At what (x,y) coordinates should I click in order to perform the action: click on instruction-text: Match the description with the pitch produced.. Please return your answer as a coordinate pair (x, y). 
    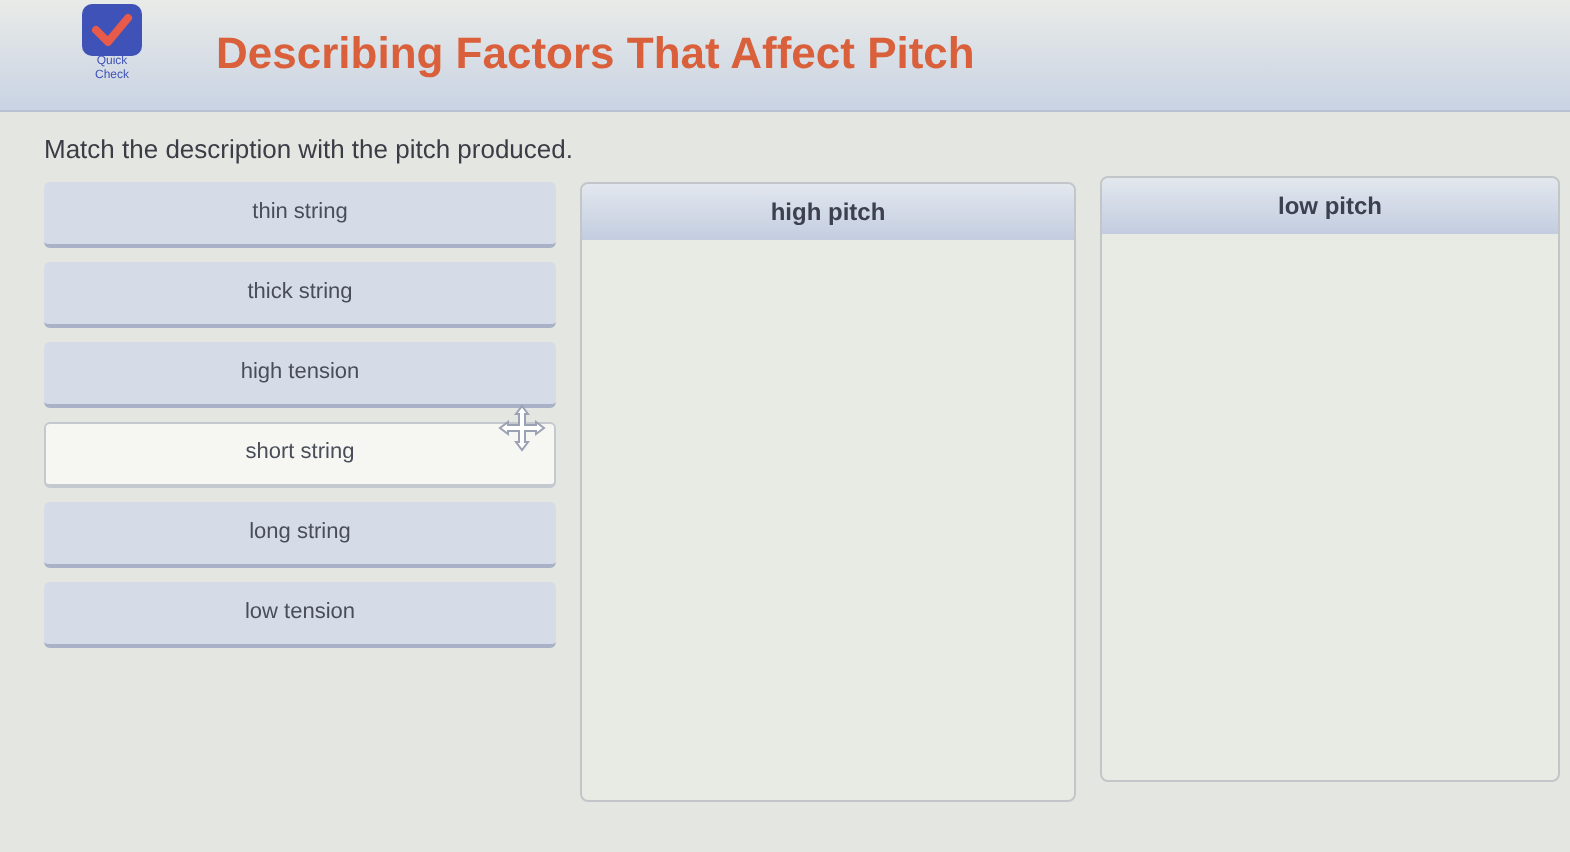
    Looking at the image, I should click on (309, 150).